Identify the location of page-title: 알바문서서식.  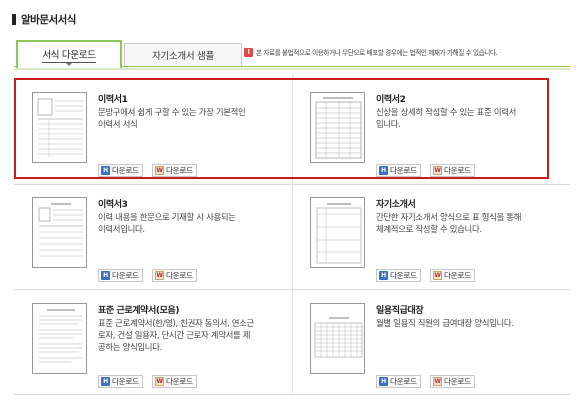
(44, 19).